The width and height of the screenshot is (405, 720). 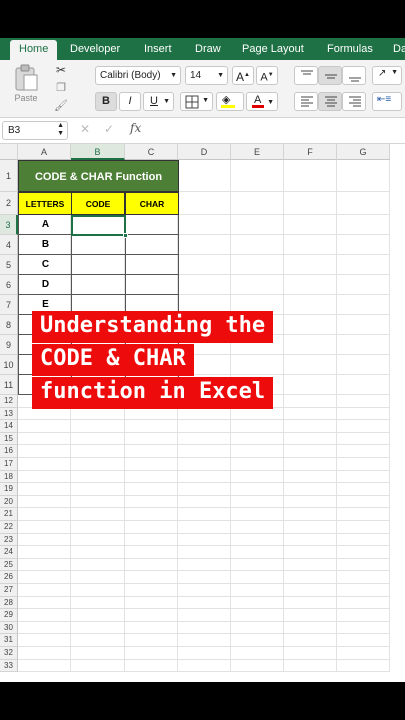 I want to click on cell-d16, so click(x=204, y=451).